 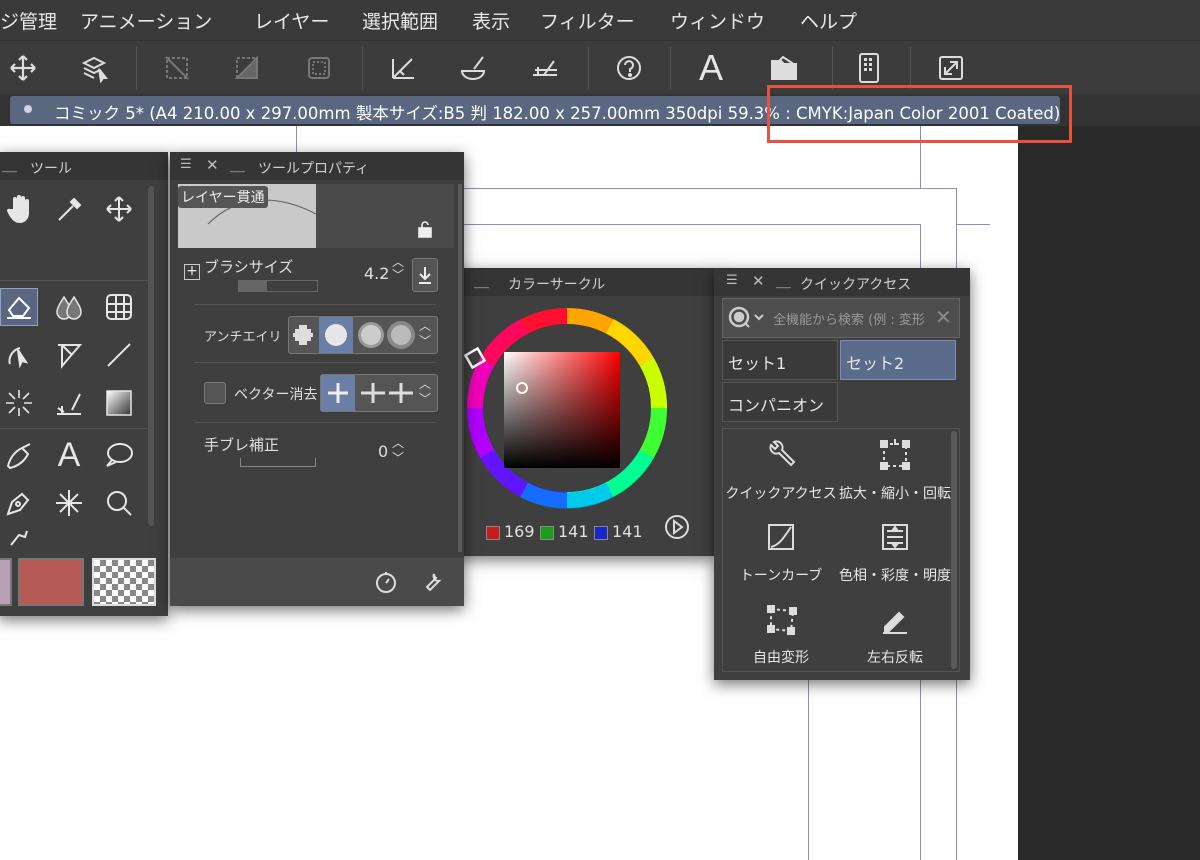 What do you see at coordinates (336, 335) in the screenshot?
I see `antialias-weak-icon` at bounding box center [336, 335].